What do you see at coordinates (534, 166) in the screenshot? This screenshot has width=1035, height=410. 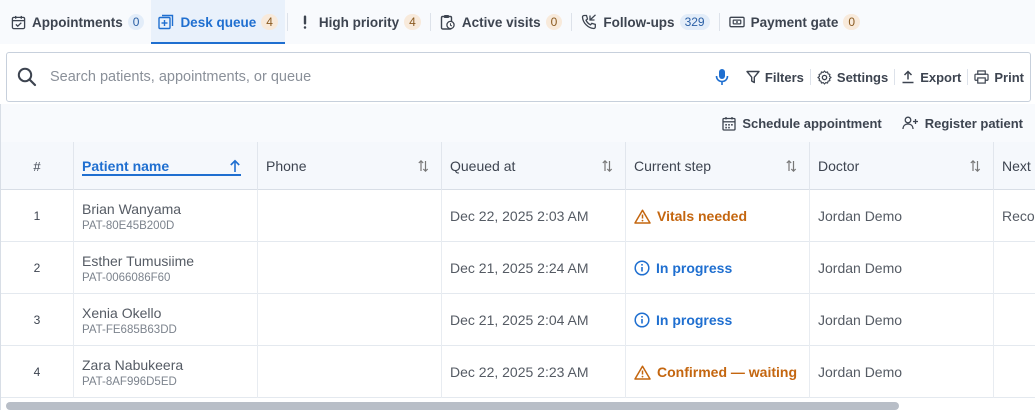 I see `column-header-queued-at: Queued at` at bounding box center [534, 166].